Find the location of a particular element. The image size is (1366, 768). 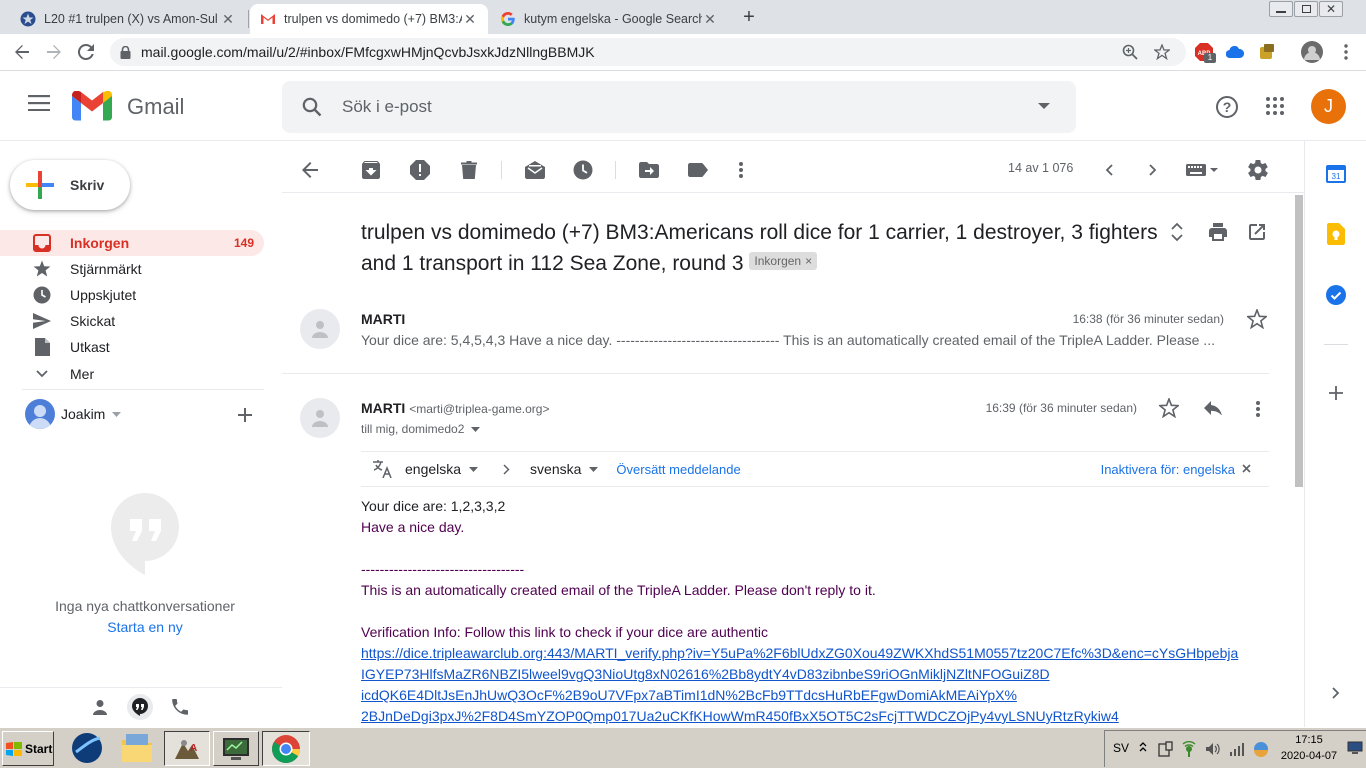

expand-all-icon is located at coordinates (1177, 232).